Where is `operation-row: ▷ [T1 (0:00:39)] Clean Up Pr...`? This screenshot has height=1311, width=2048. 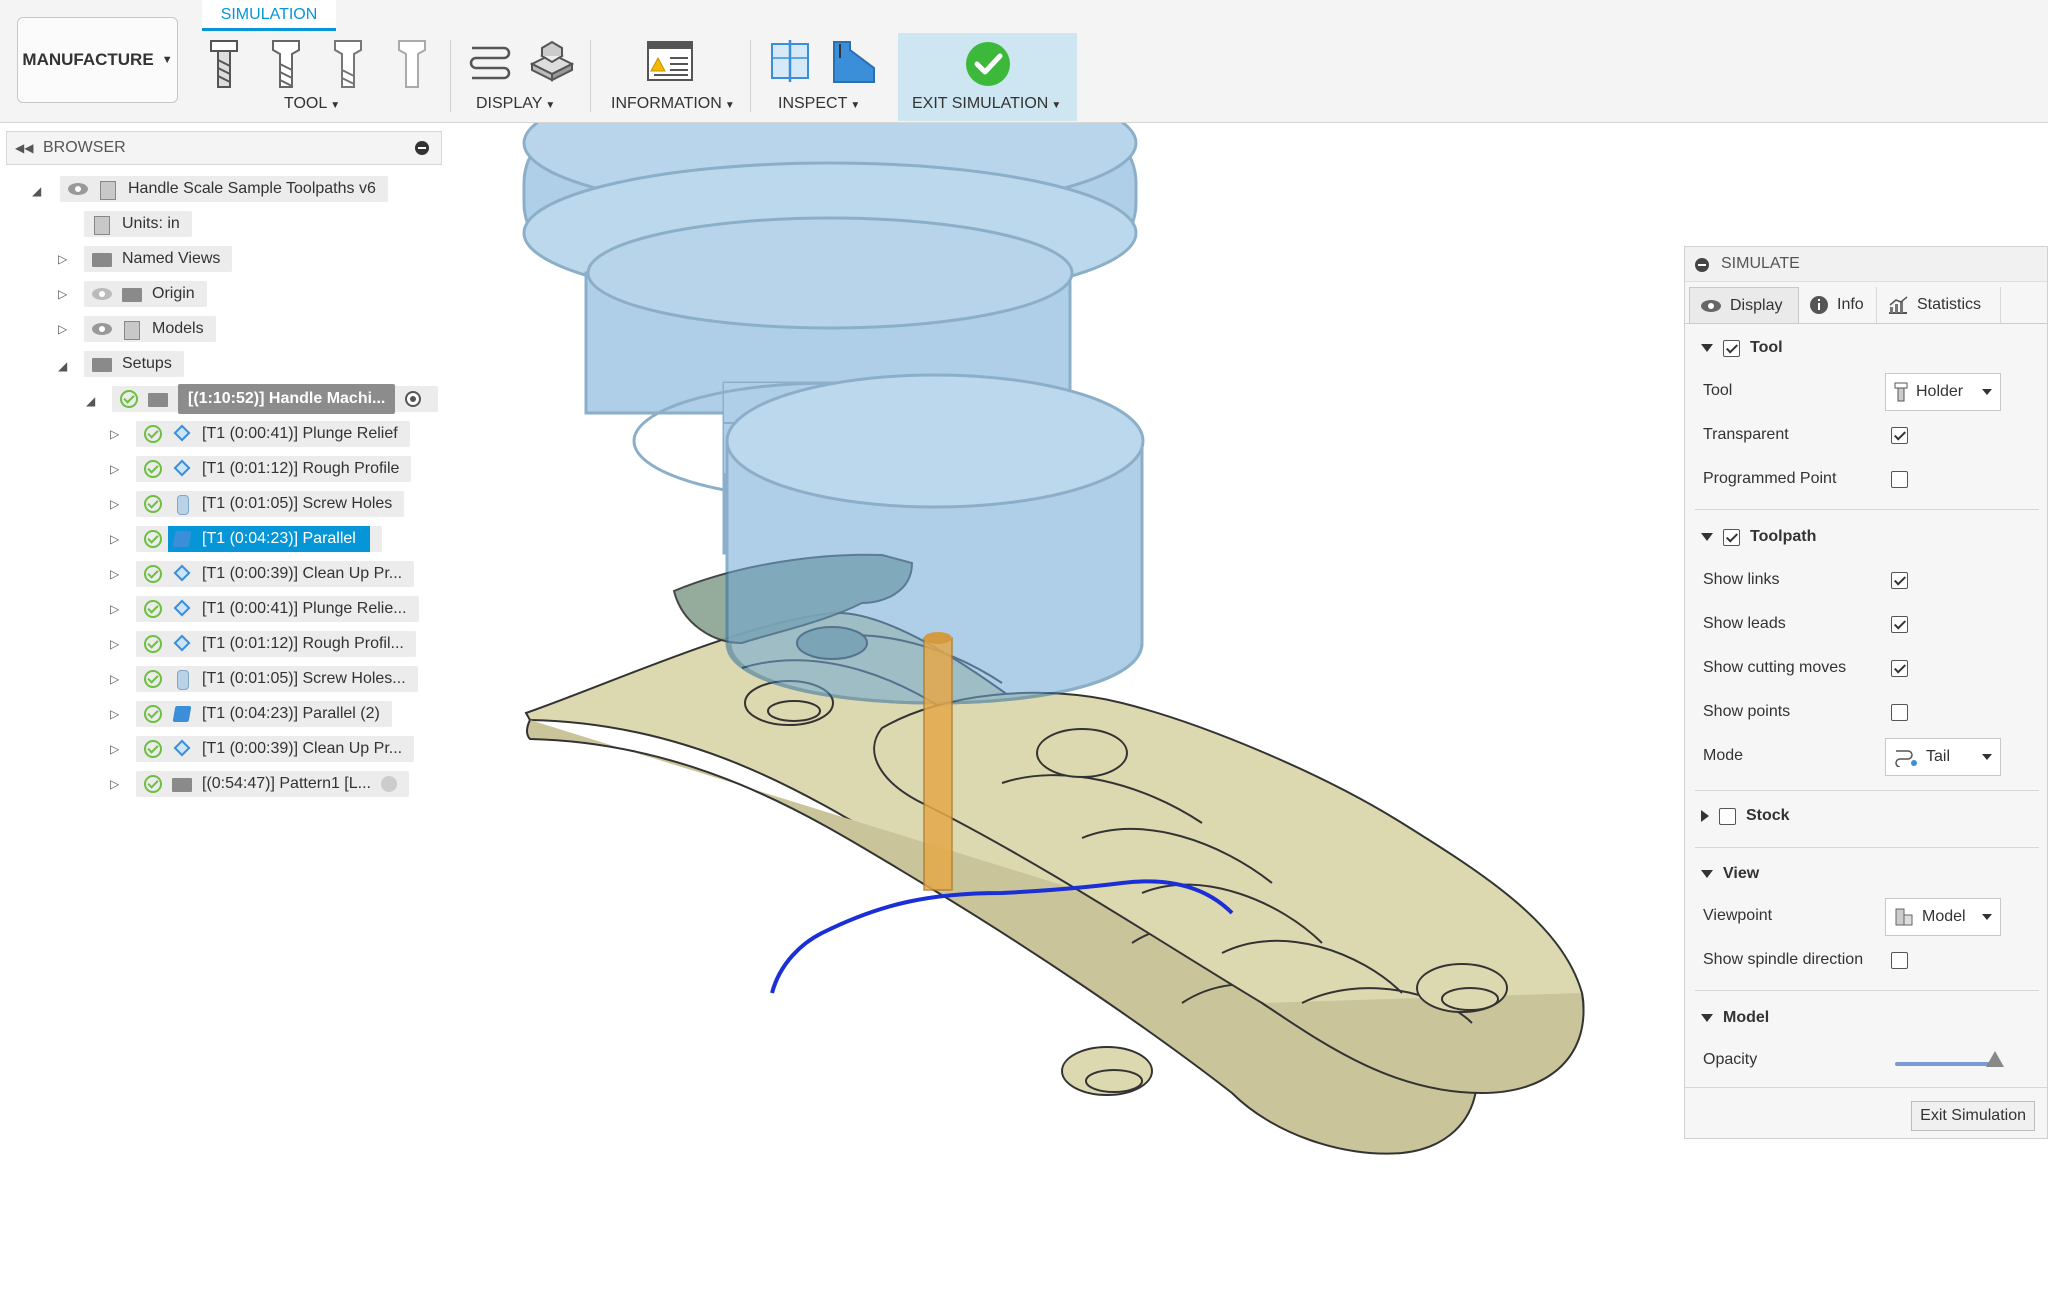
operation-row: ▷ [T1 (0:00:39)] Clean Up Pr... is located at coordinates (274, 749).